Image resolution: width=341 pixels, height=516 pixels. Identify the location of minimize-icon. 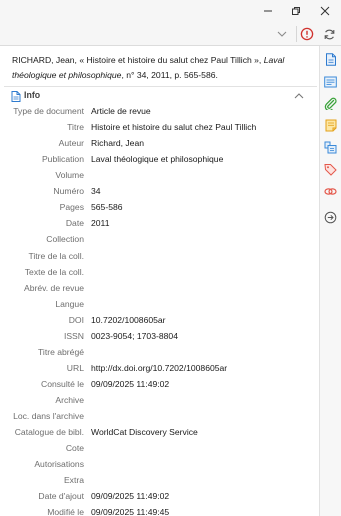
(268, 11).